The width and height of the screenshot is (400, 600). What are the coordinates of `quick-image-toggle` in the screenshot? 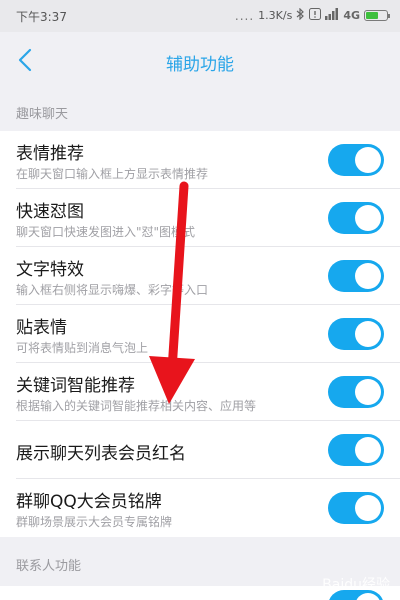 It's located at (356, 218).